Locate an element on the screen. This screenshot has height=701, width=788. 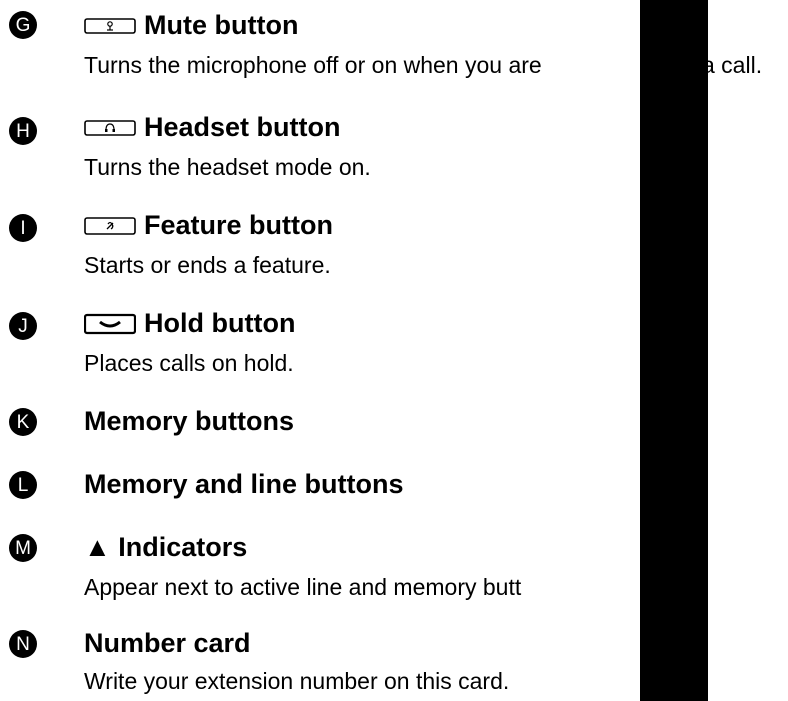
item-title: ▲ Indicators is located at coordinates (166, 547).